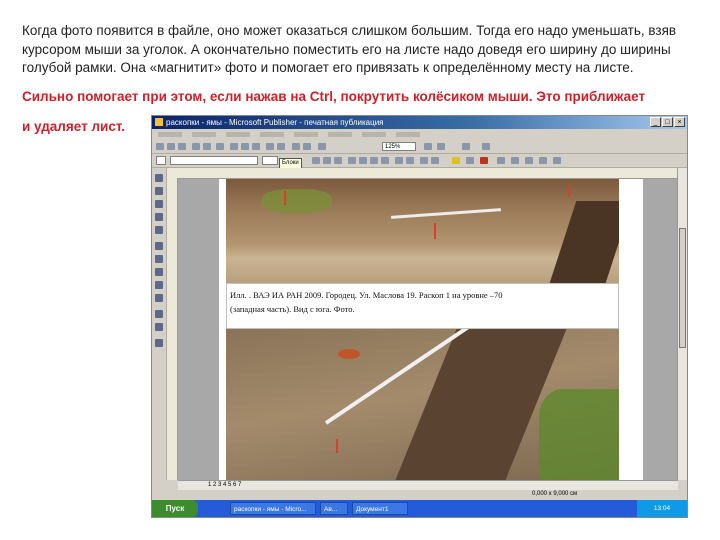 The width and height of the screenshot is (720, 540). Describe the element at coordinates (159, 178) in the screenshot. I see `select-objects-icon` at that location.